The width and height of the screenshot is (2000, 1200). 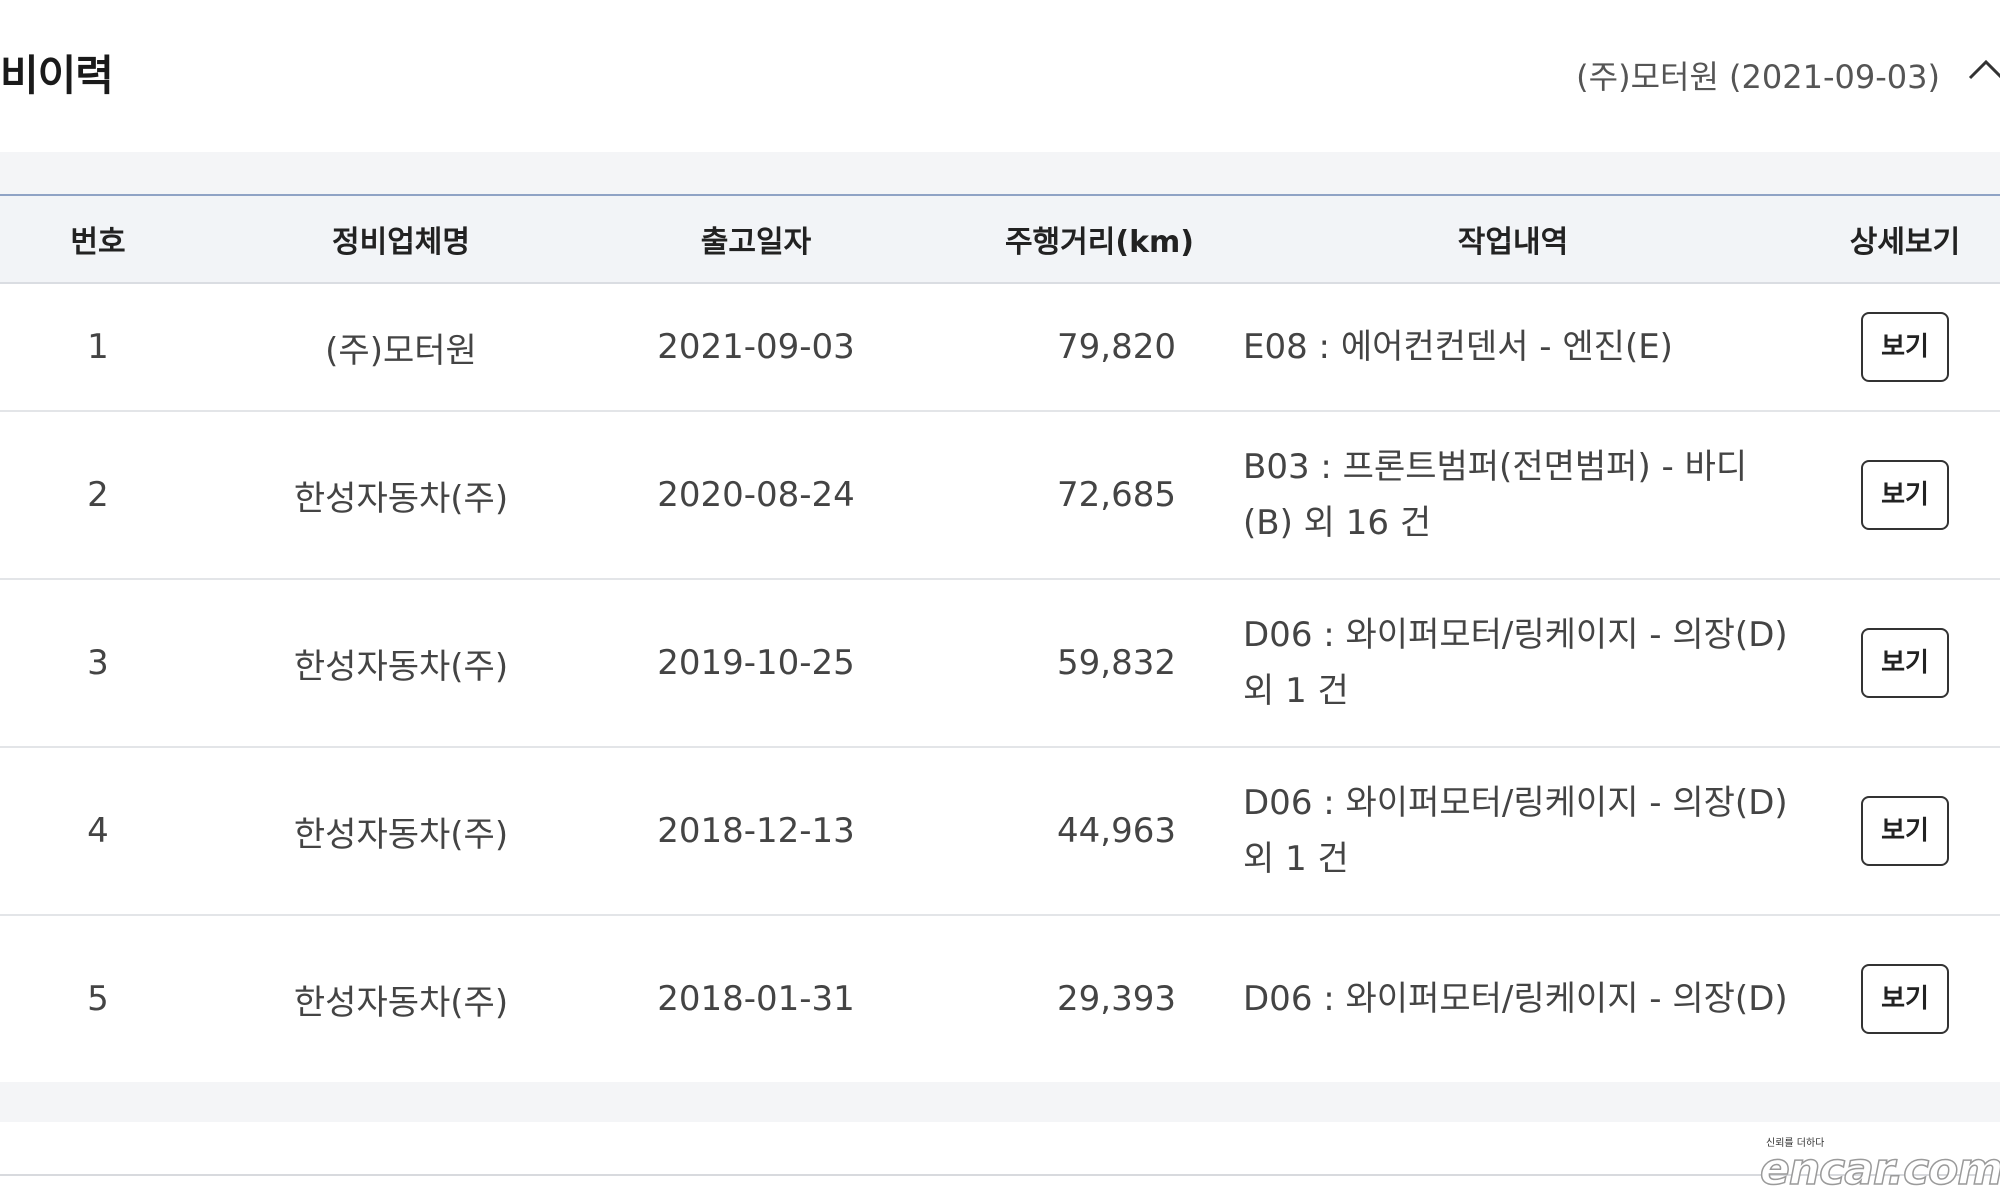 I want to click on section-title: 비이력, so click(x=57, y=75).